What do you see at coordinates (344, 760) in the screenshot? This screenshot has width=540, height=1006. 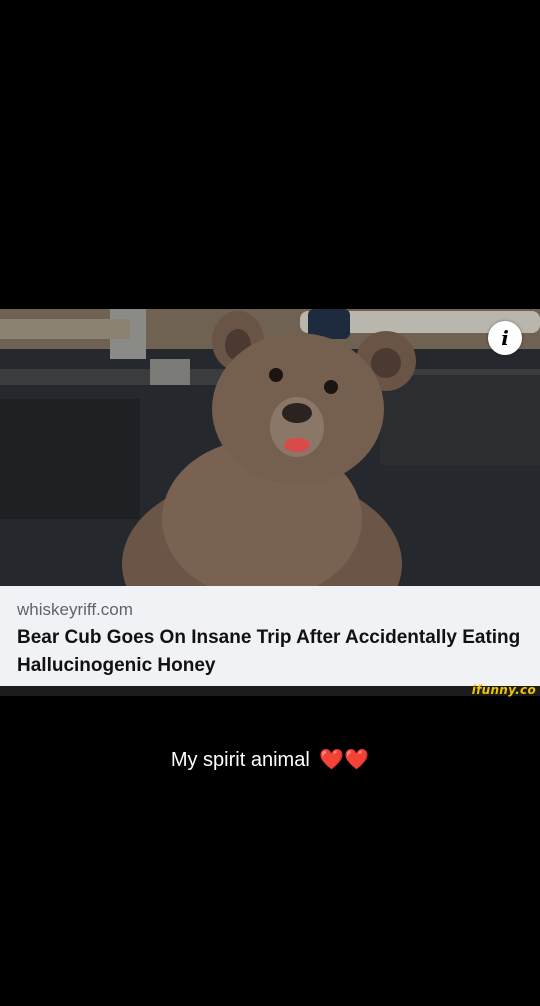 I see `heart-emoji-icons: ❤️❤️` at bounding box center [344, 760].